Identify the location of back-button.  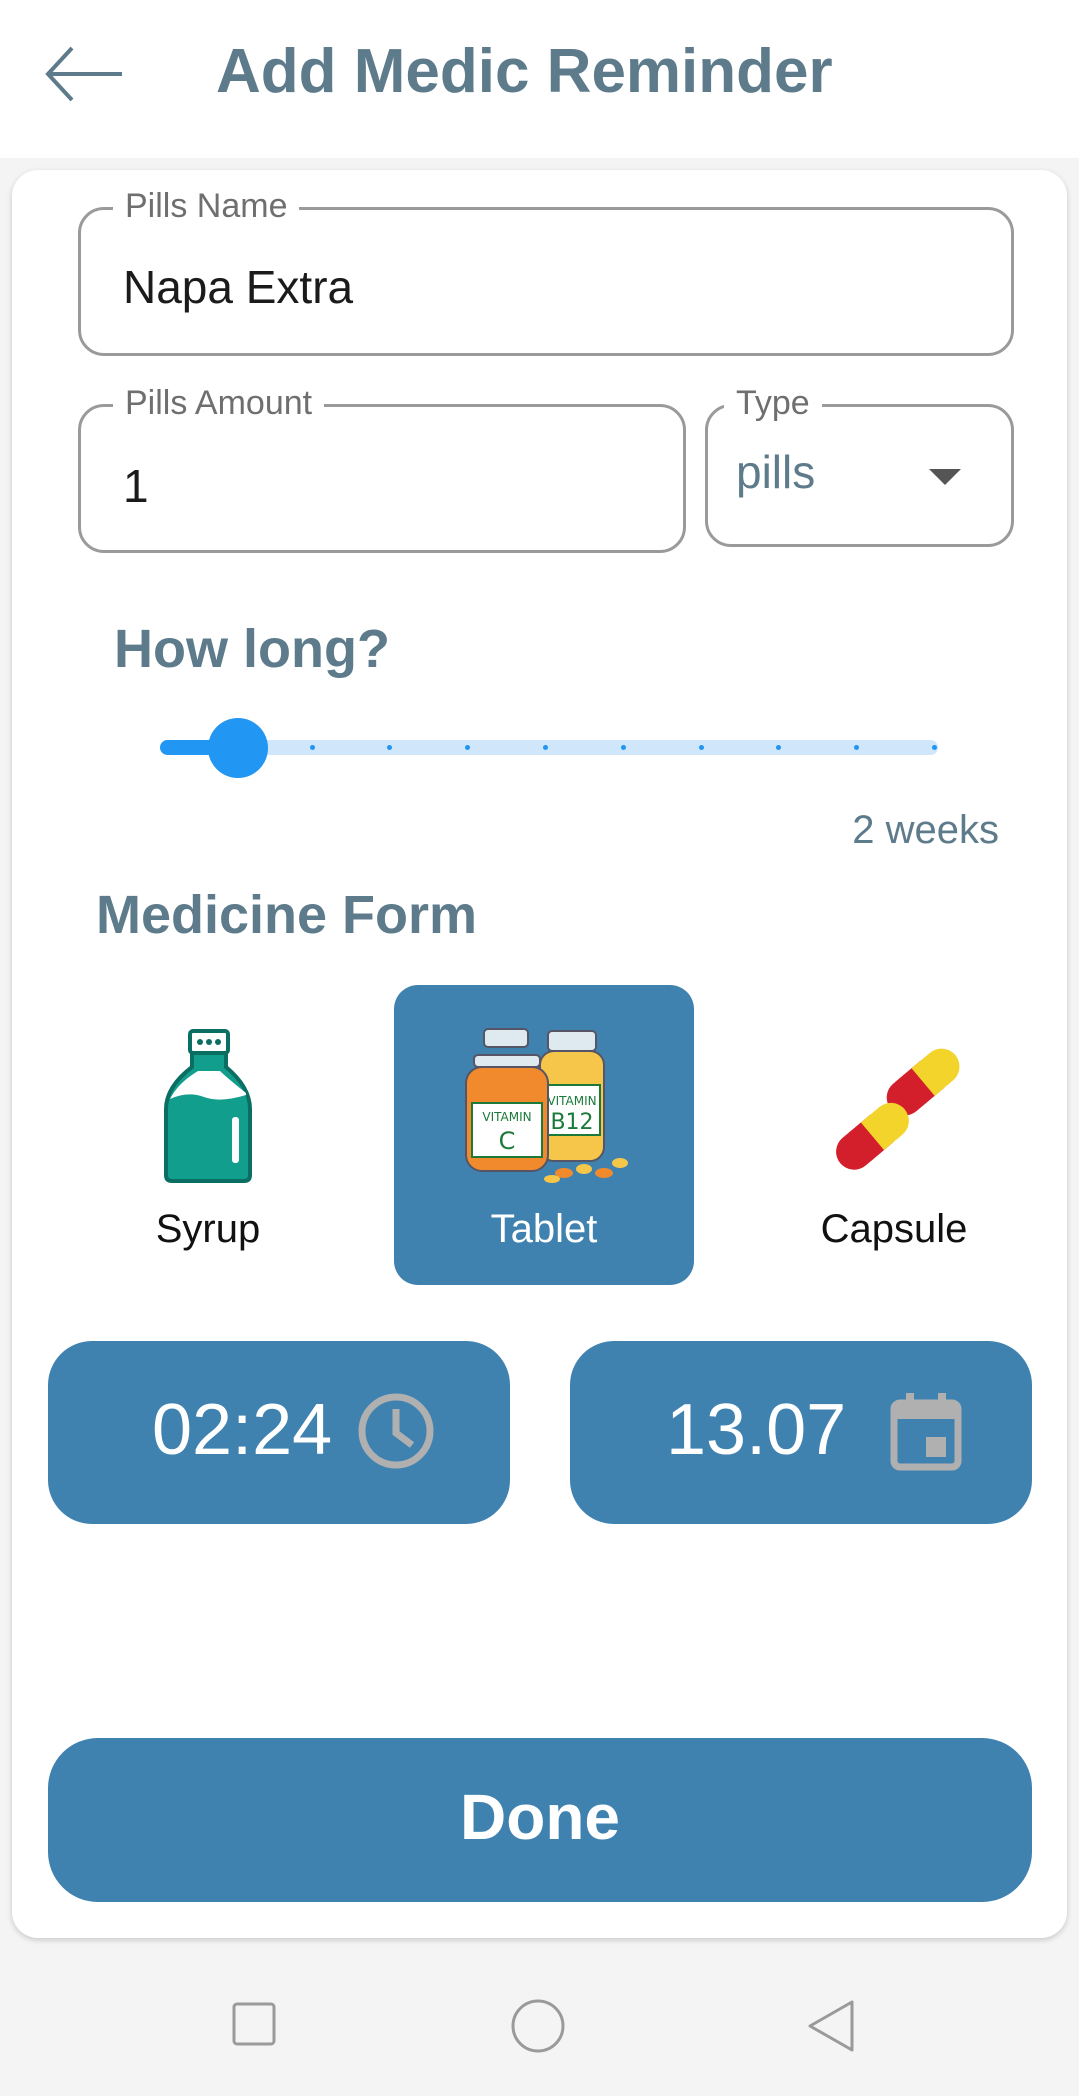
(85, 73).